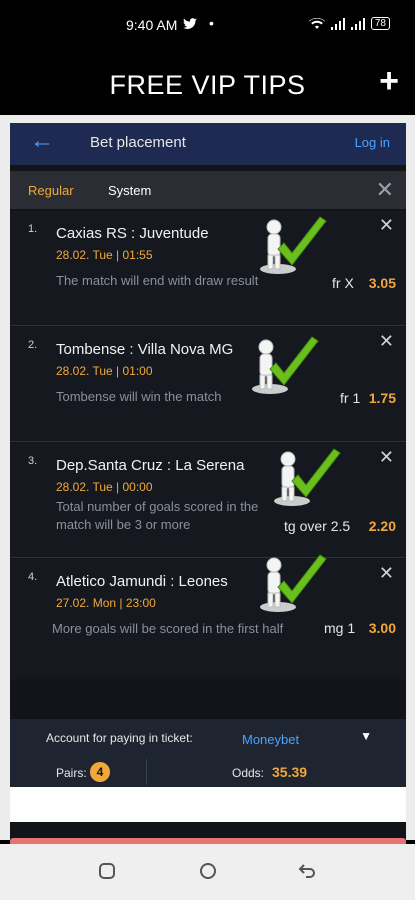 The image size is (415, 900). What do you see at coordinates (104, 371) in the screenshot?
I see `bet-date: 28.02. Tue | 01:00` at bounding box center [104, 371].